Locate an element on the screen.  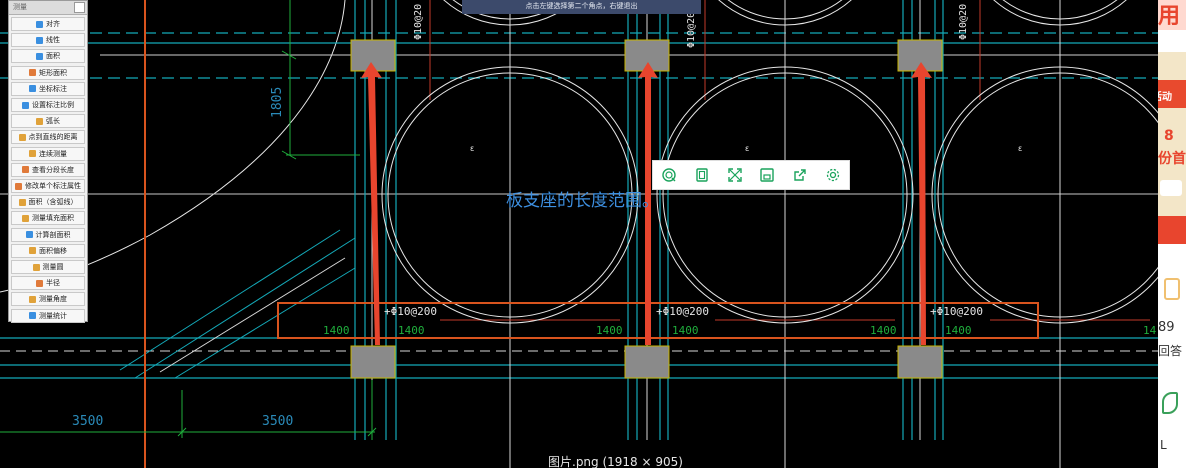
tool-item: 面积偏移 is located at coordinates (48, 250).